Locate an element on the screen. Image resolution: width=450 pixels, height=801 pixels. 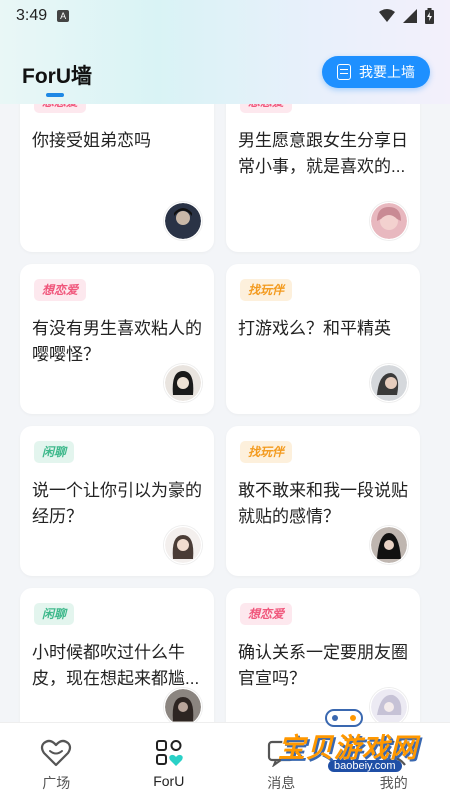
post-text: 你接受姐弟恋吗 is located at coordinates (118, 141).